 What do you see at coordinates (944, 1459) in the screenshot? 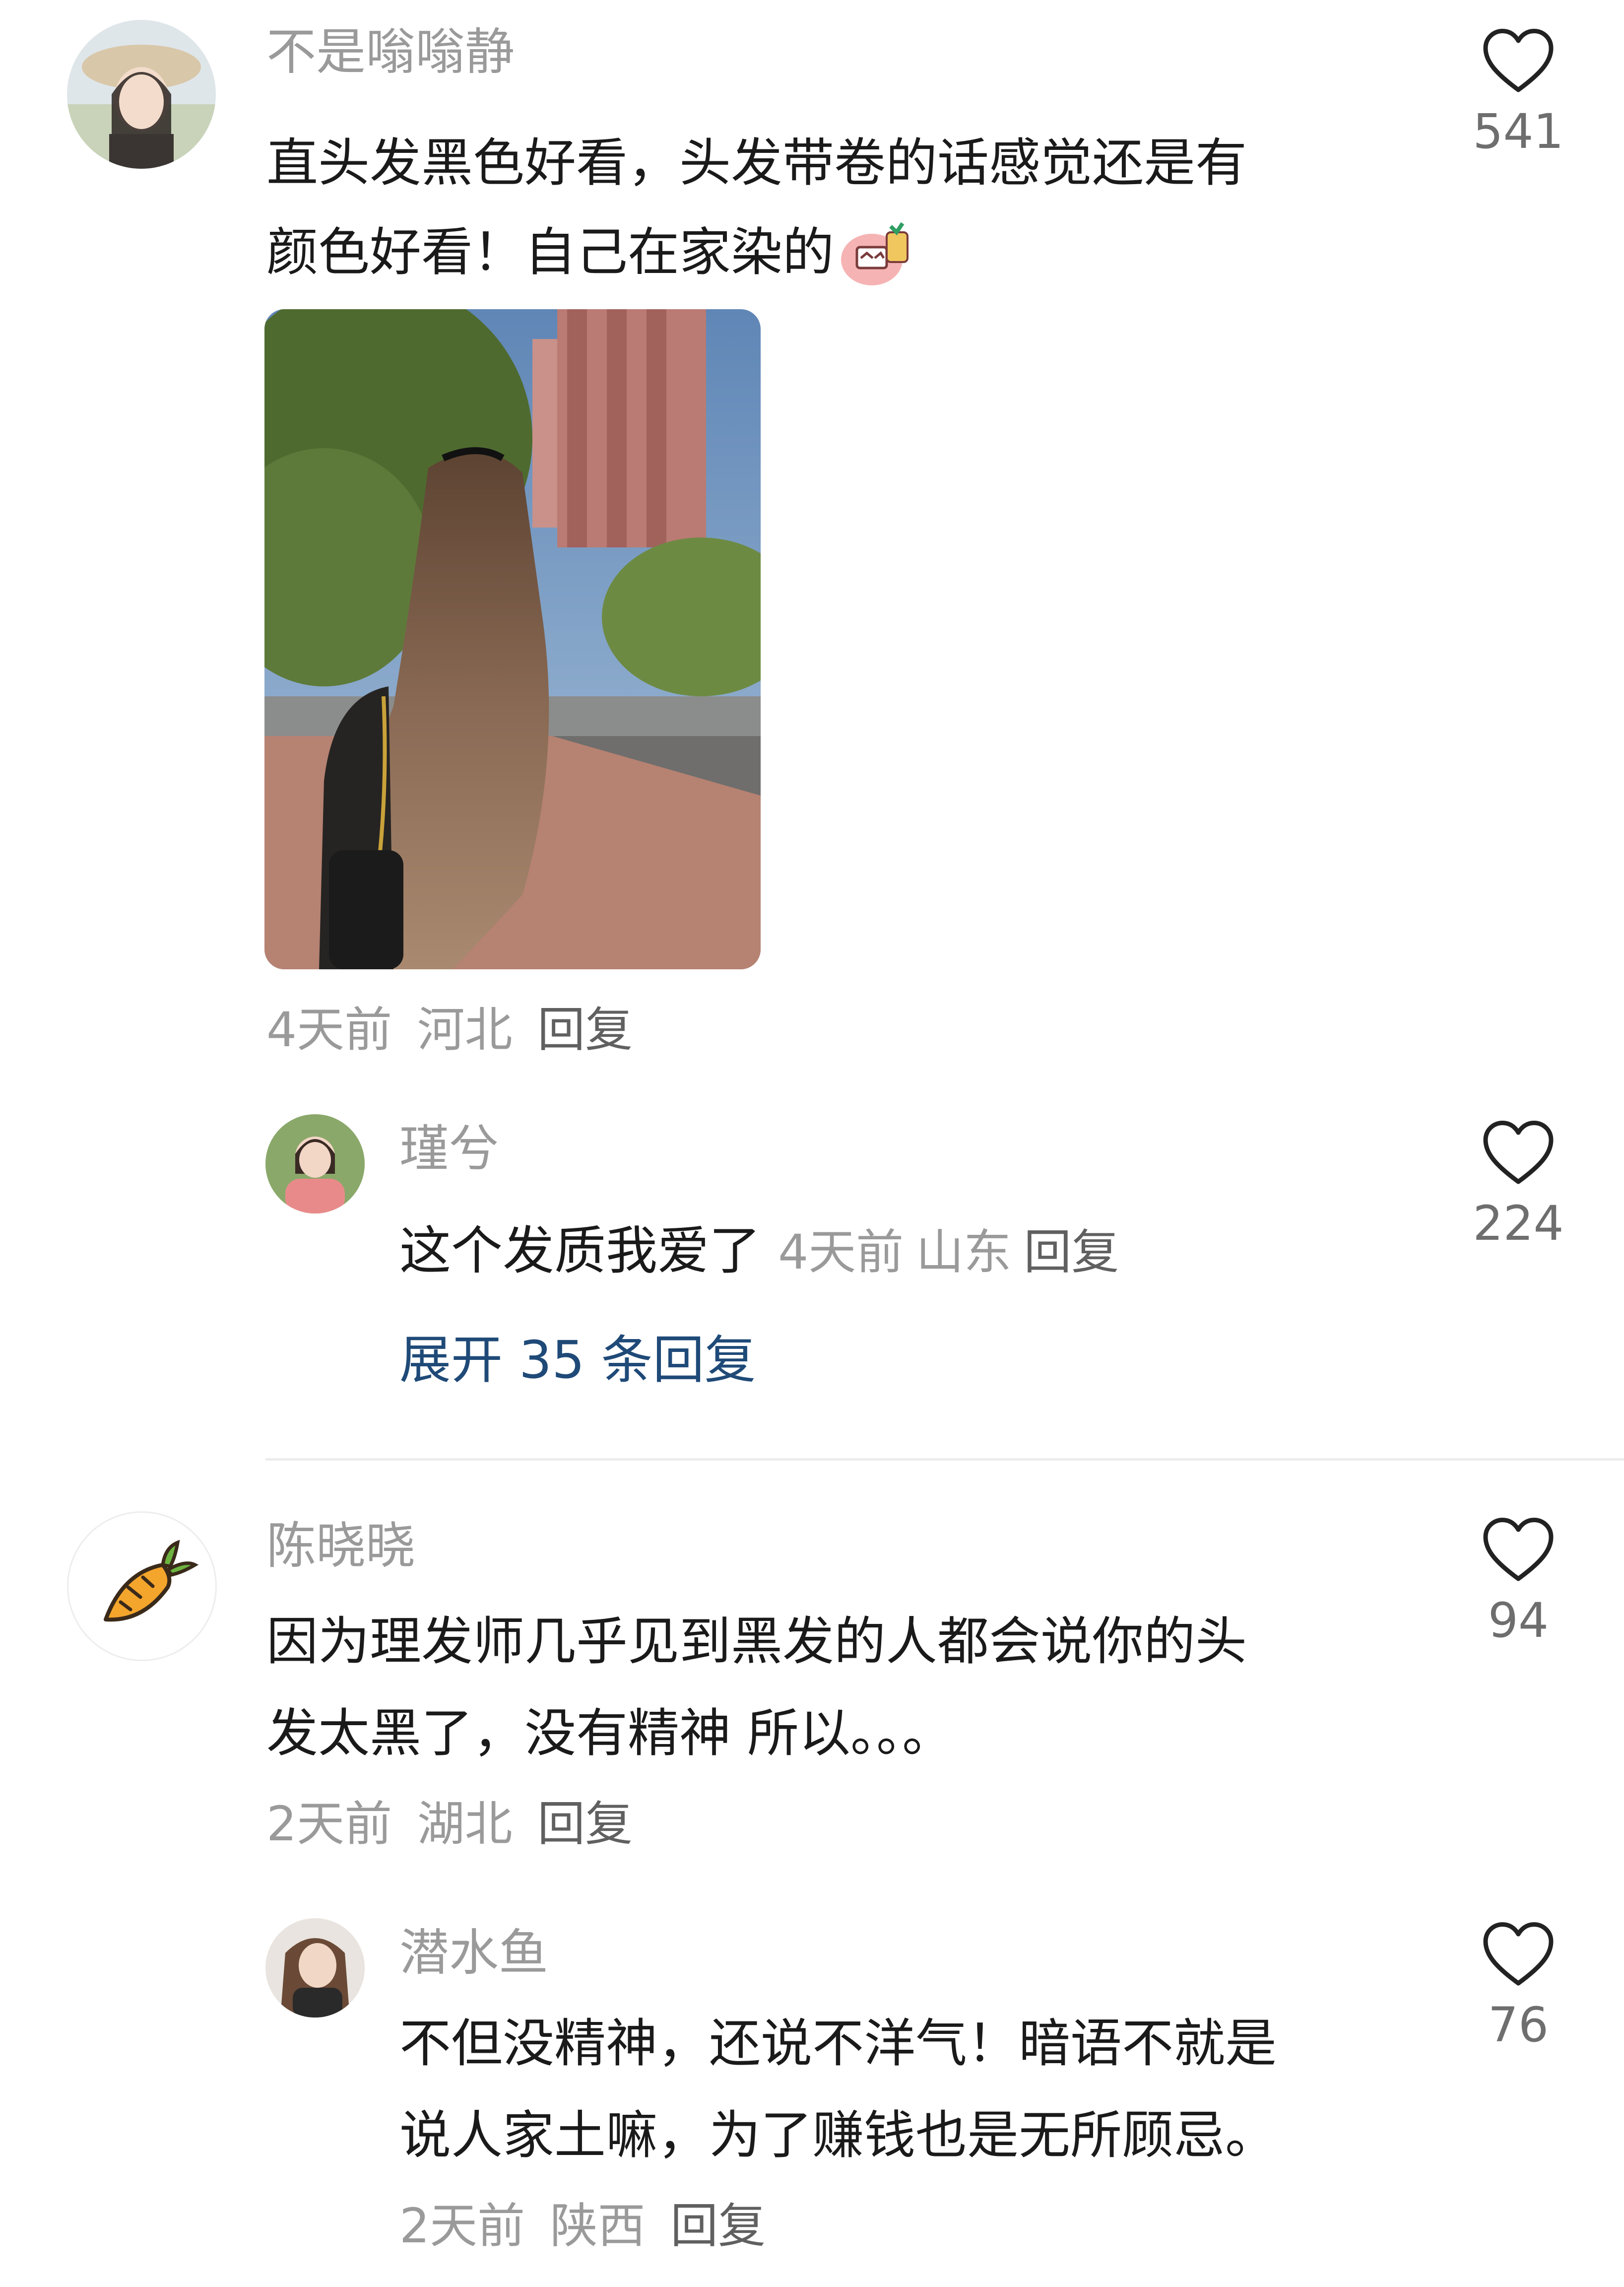
I see `divider` at bounding box center [944, 1459].